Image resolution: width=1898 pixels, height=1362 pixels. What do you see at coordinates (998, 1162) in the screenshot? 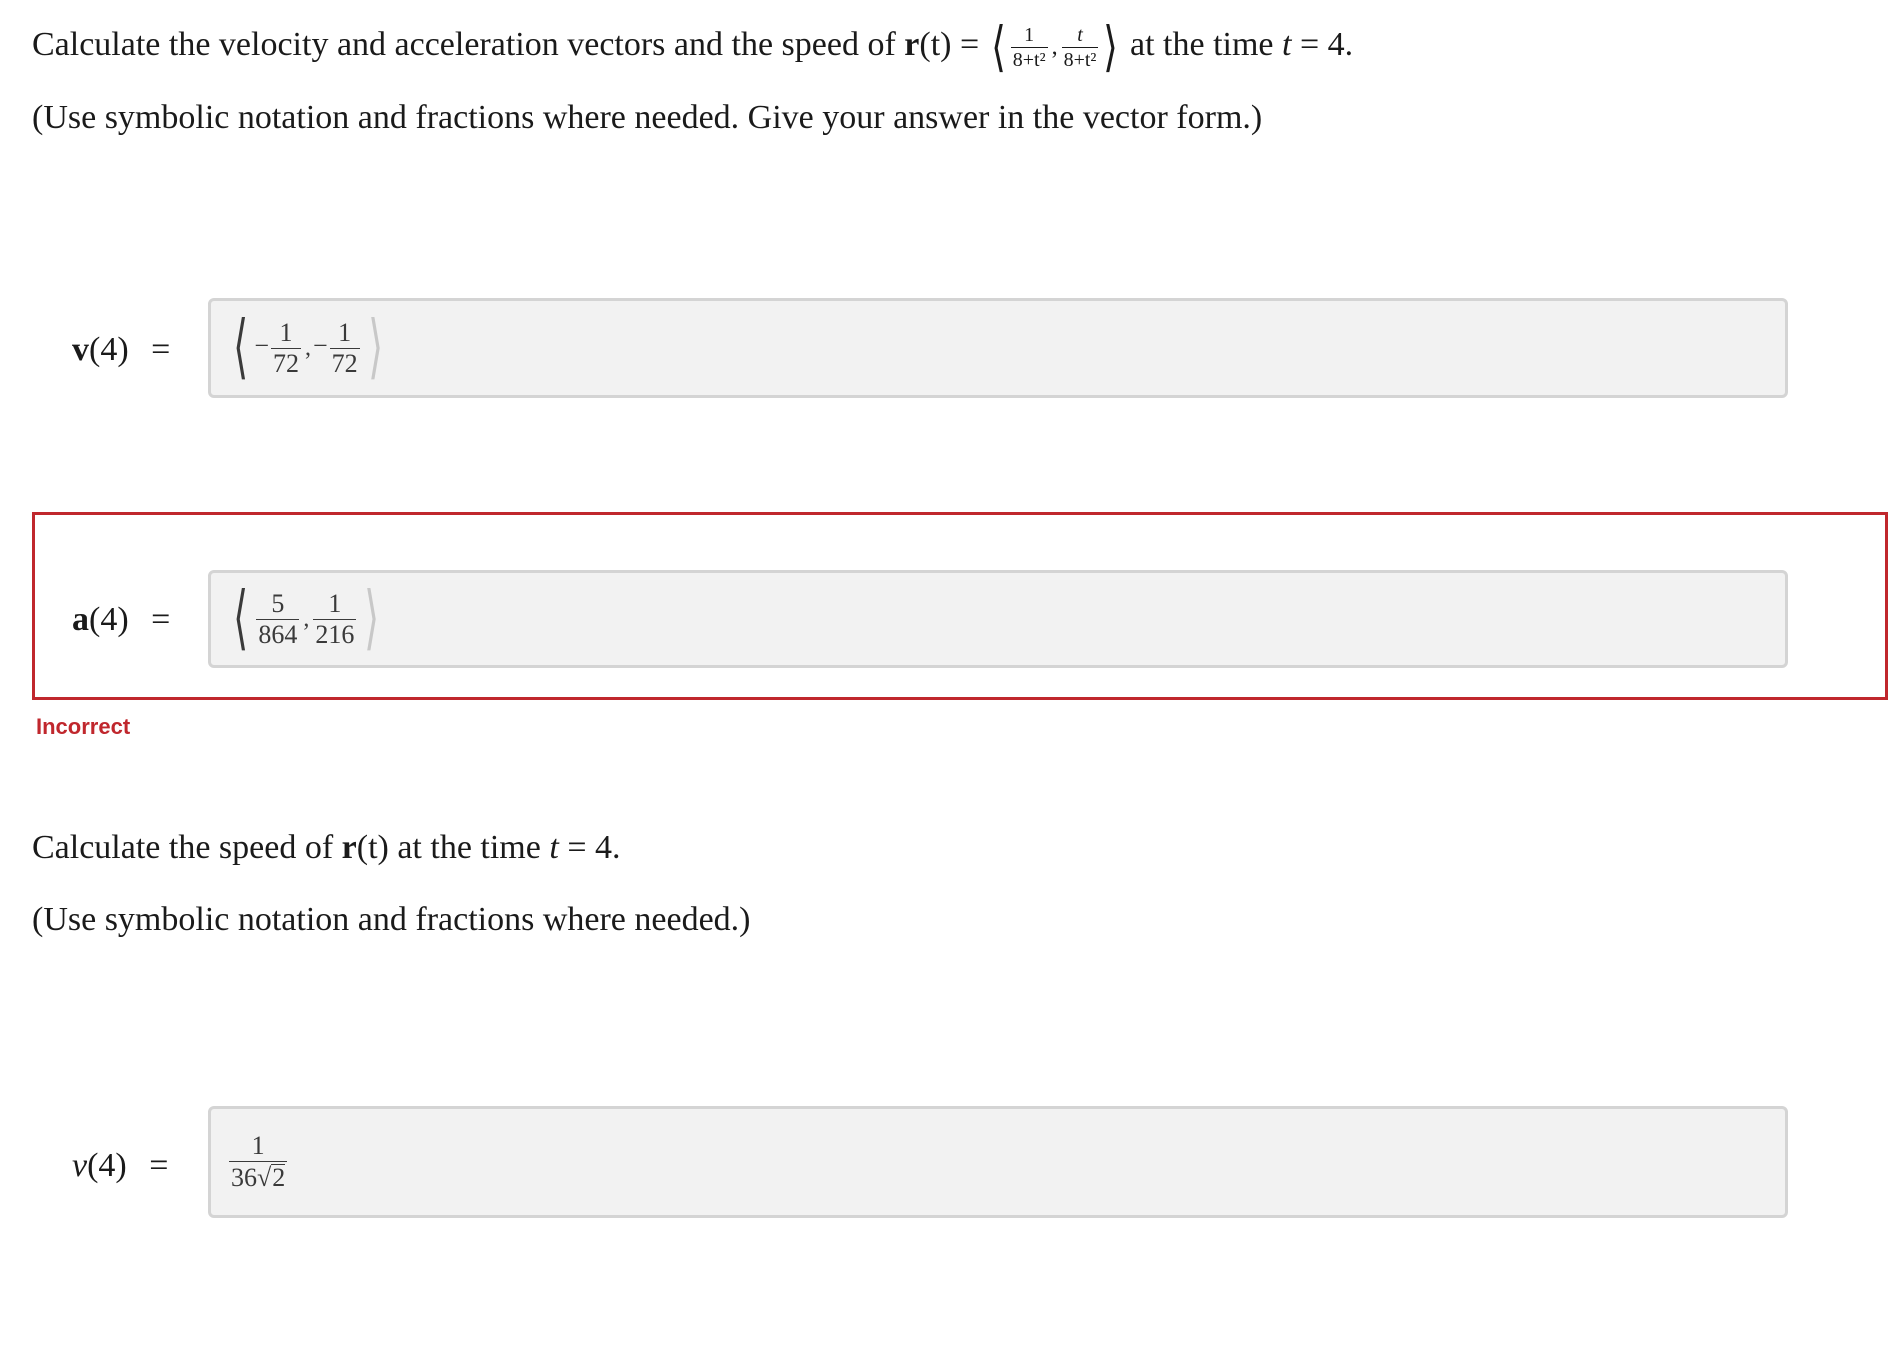
I see `speed-answer-field: 1 36√2` at bounding box center [998, 1162].